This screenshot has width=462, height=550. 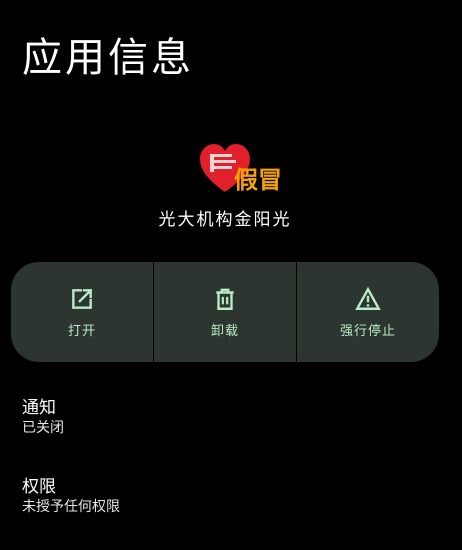 I want to click on uninstall-button-label: 卸载, so click(x=224, y=331).